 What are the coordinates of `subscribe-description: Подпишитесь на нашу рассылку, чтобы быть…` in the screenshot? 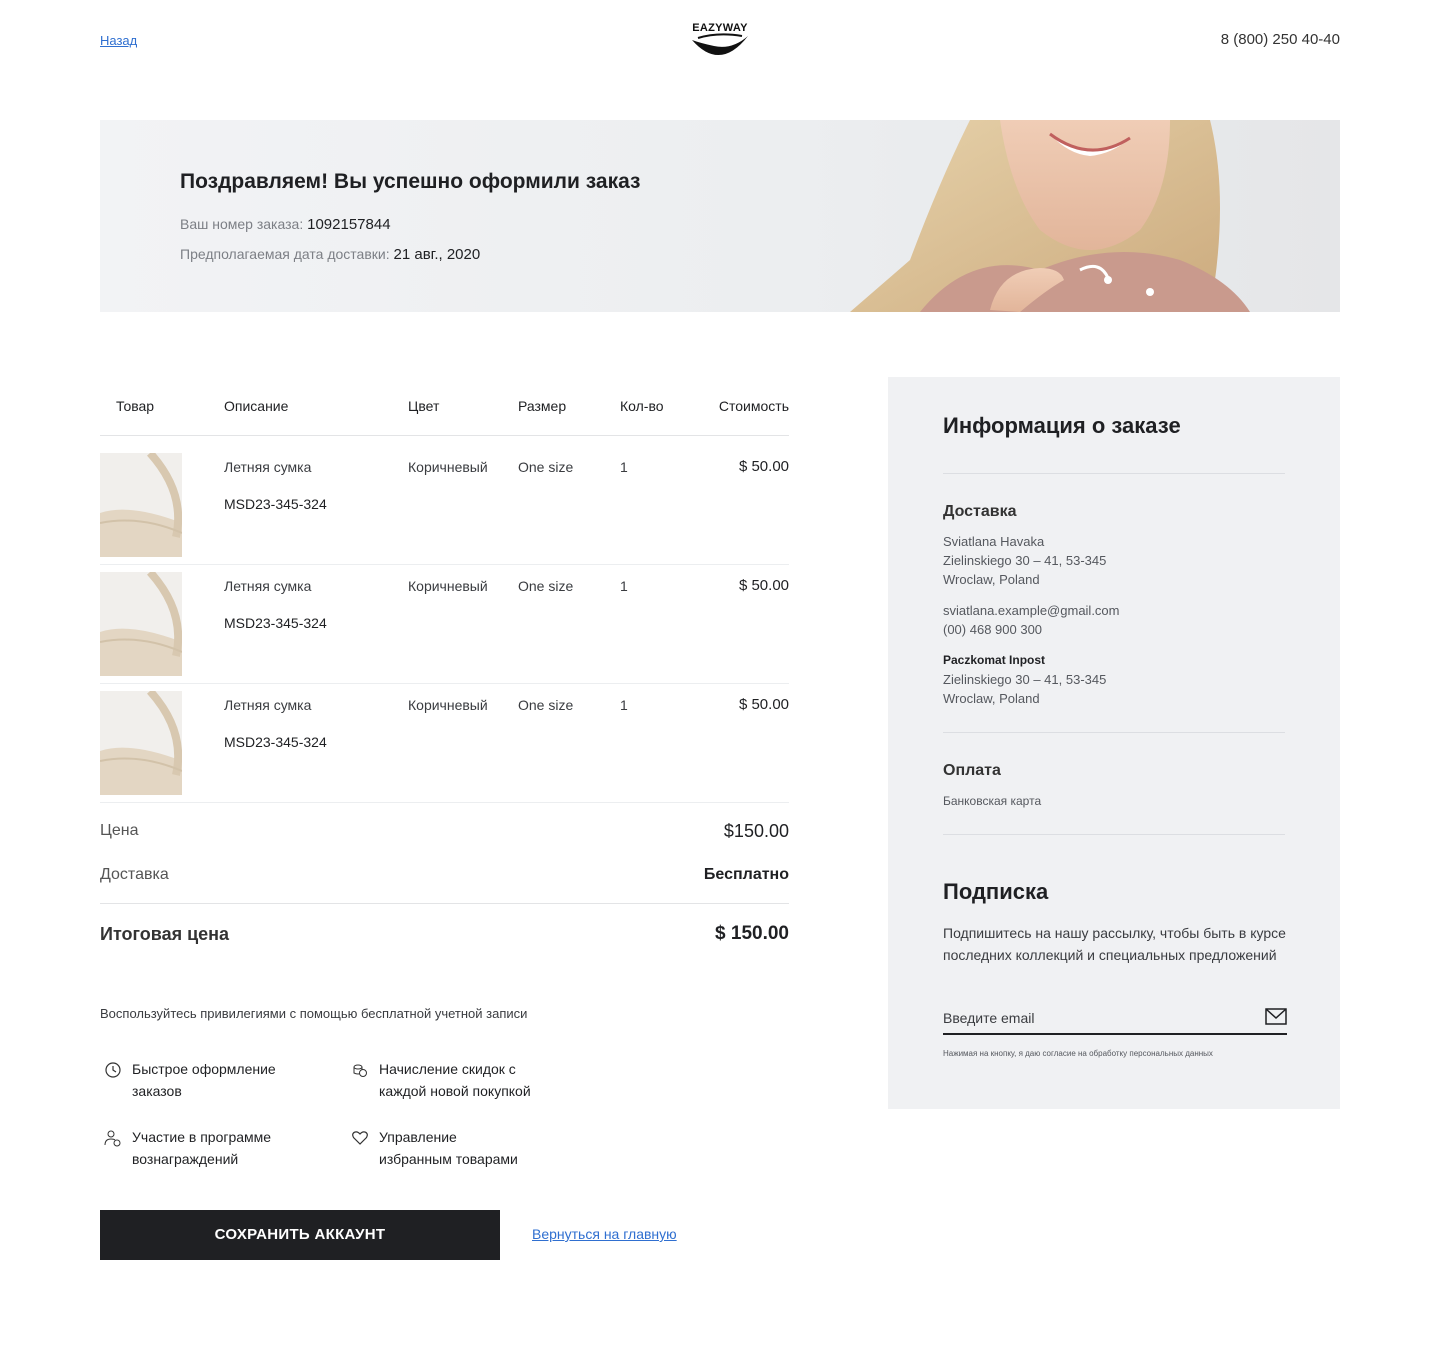 It's located at (1118, 944).